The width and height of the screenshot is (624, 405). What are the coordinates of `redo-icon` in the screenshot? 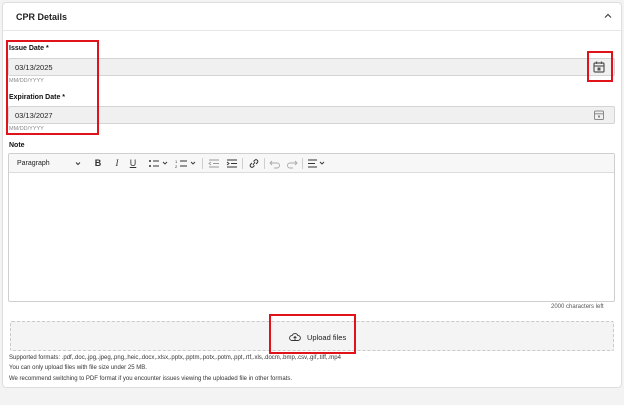 It's located at (292, 163).